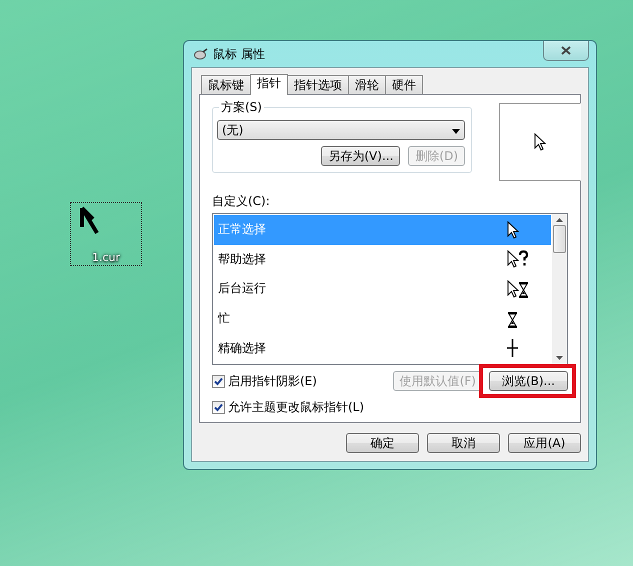  I want to click on dialog-button: 应用(A), so click(544, 443).